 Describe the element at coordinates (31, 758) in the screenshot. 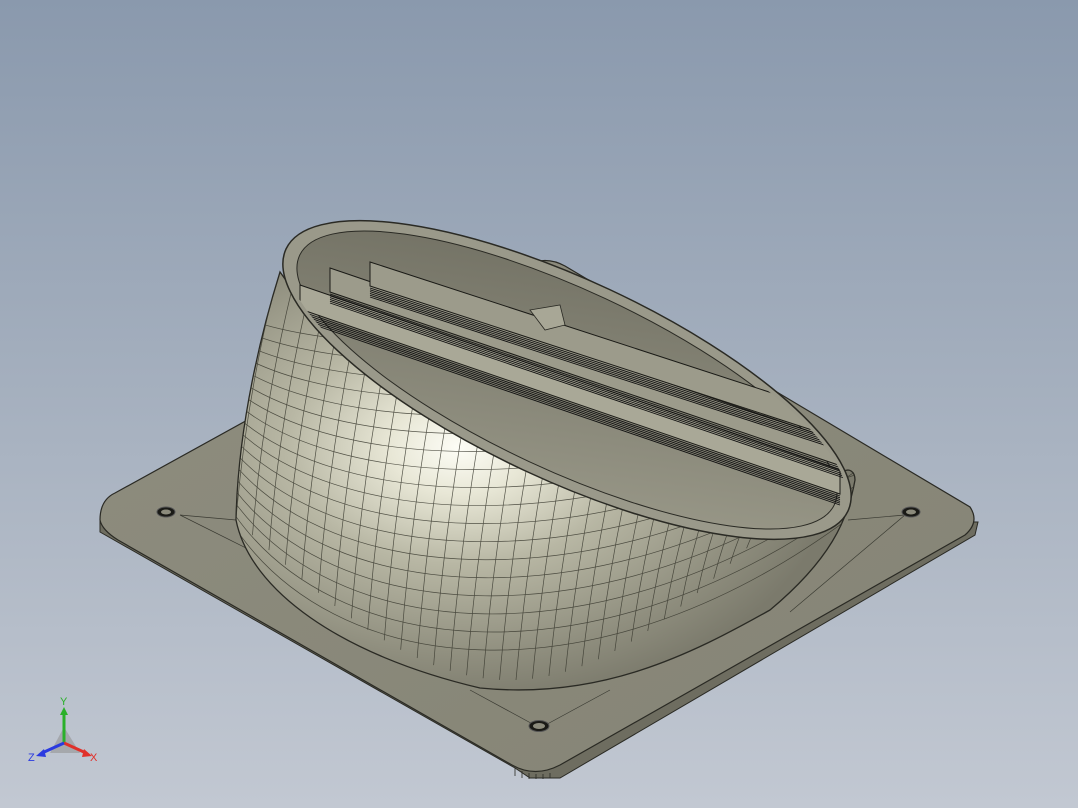

I see `z-axis-label: Z` at that location.